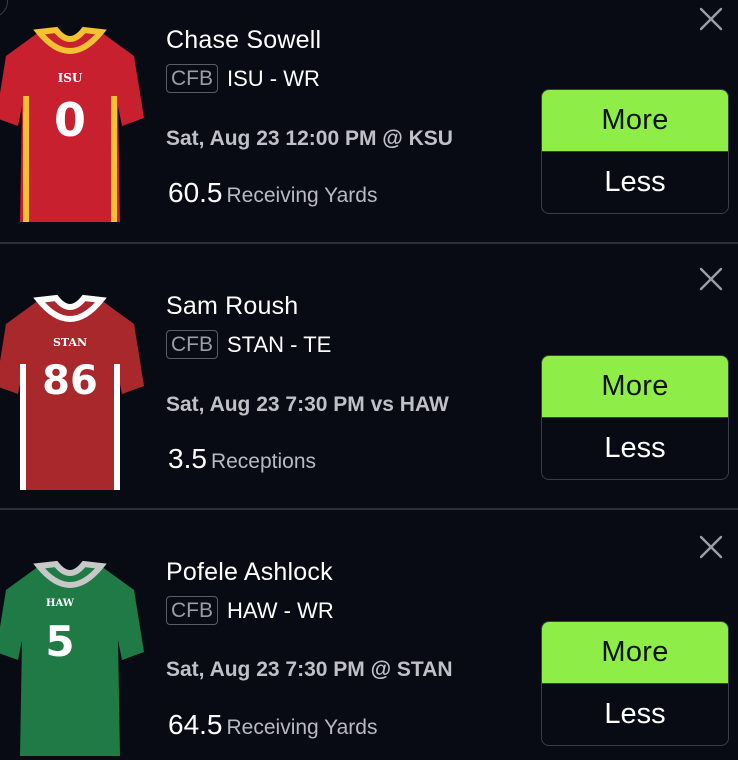 The height and width of the screenshot is (760, 738). I want to click on jersey-icon: HAW 5, so click(72, 658).